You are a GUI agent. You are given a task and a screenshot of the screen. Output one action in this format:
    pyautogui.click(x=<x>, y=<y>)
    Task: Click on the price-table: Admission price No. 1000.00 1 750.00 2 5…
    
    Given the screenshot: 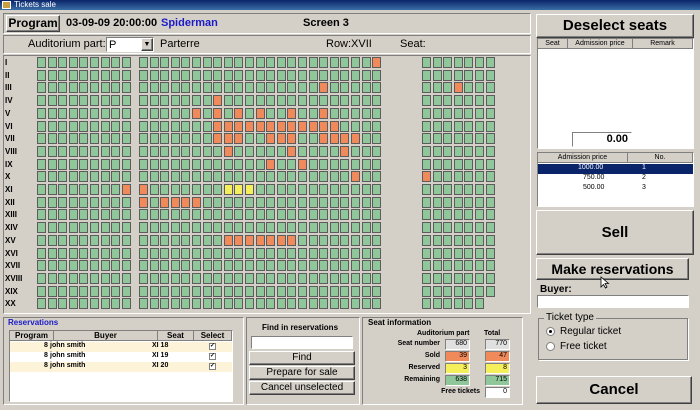 What is the action you would take?
    pyautogui.click(x=615, y=179)
    